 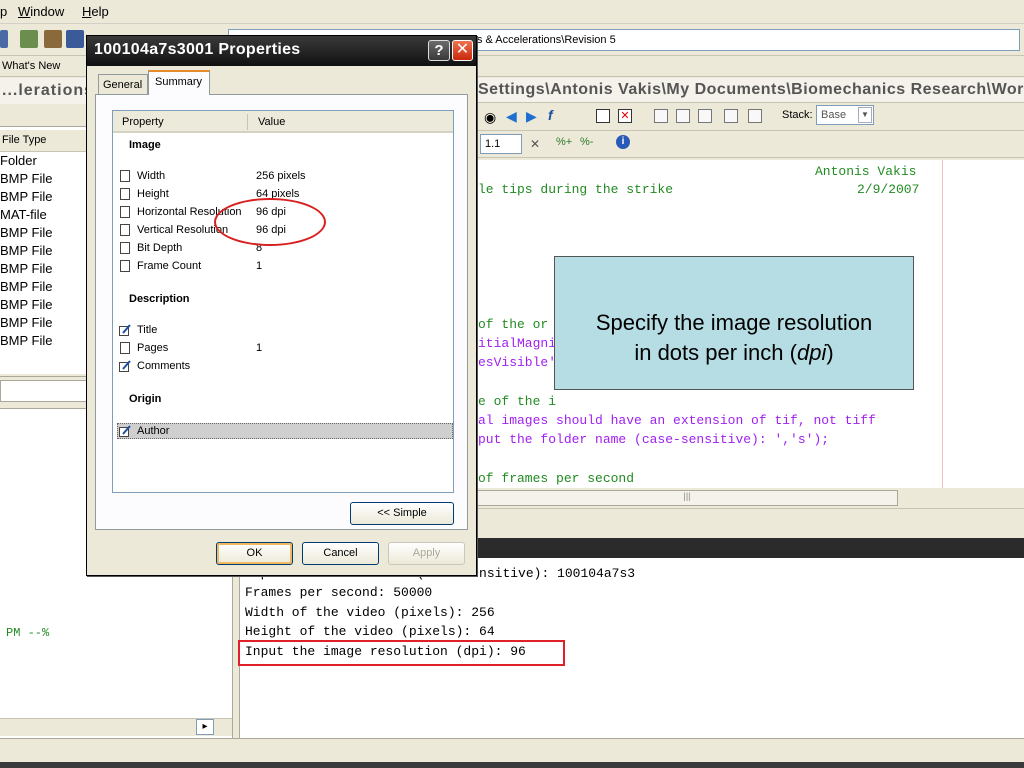 I want to click on property-column-header: Property, so click(x=143, y=122).